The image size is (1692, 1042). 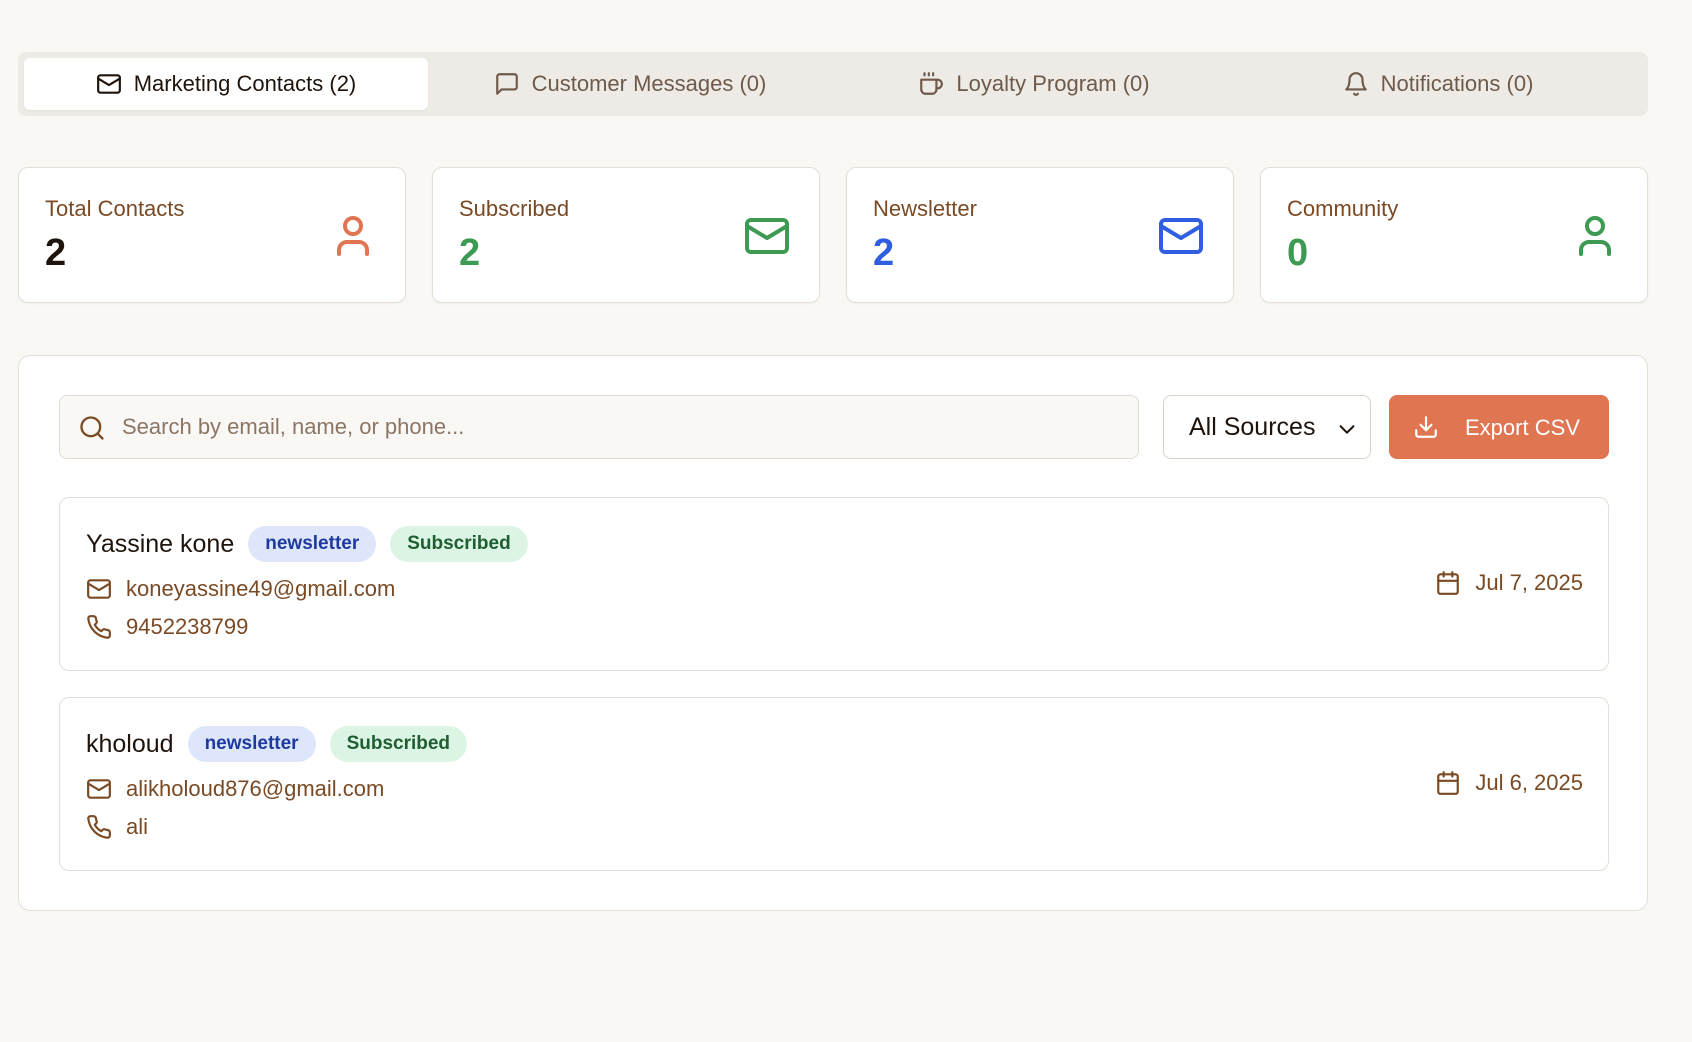 What do you see at coordinates (1298, 253) in the screenshot?
I see `stat-value: 0` at bounding box center [1298, 253].